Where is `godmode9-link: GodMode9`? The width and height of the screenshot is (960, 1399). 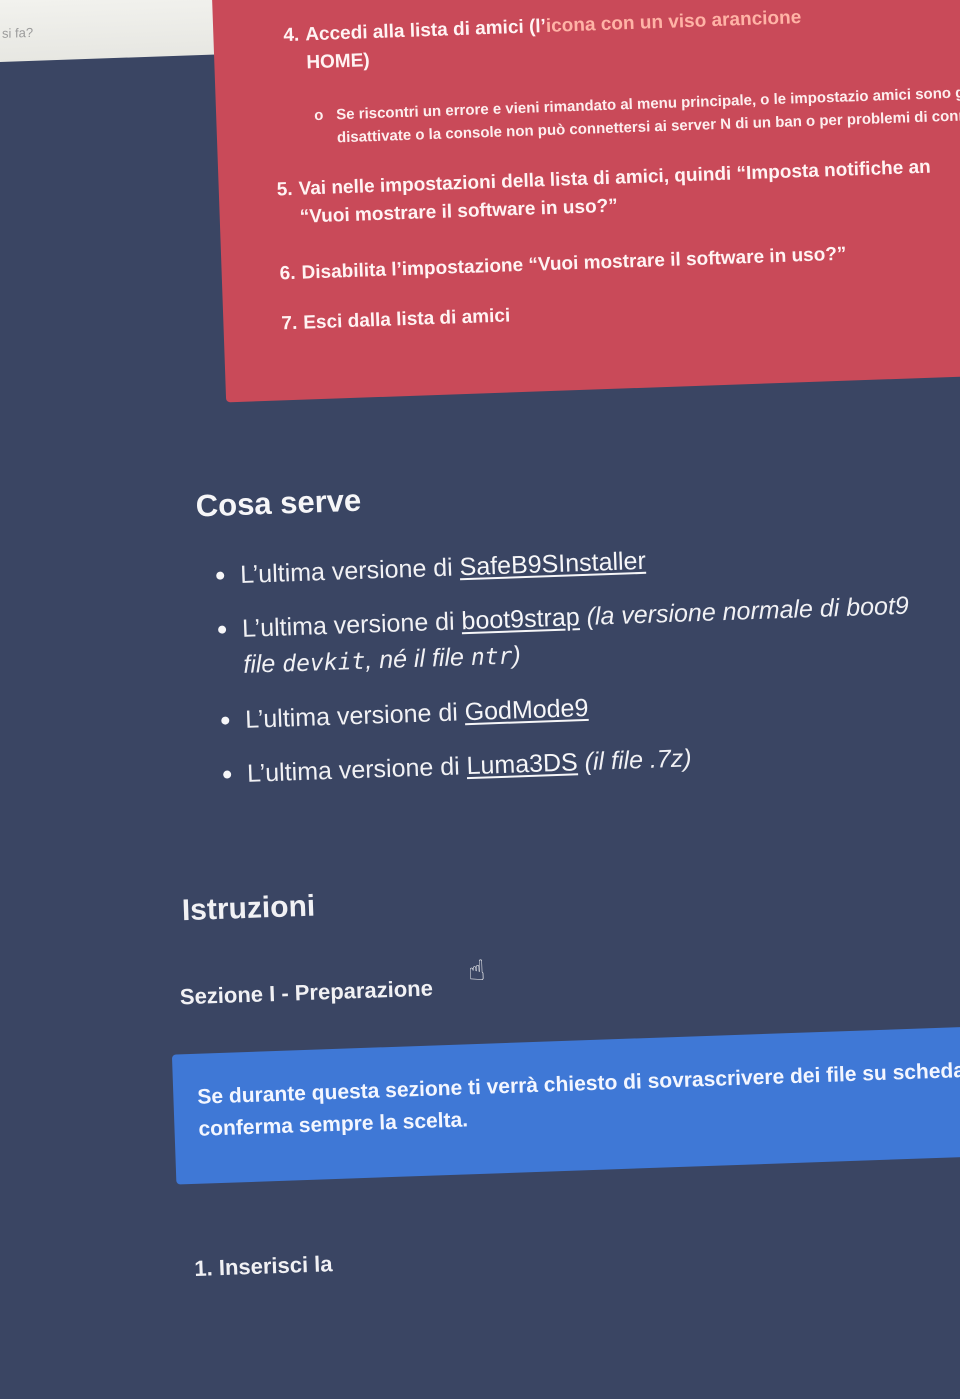
godmode9-link: GodMode9 is located at coordinates (526, 710).